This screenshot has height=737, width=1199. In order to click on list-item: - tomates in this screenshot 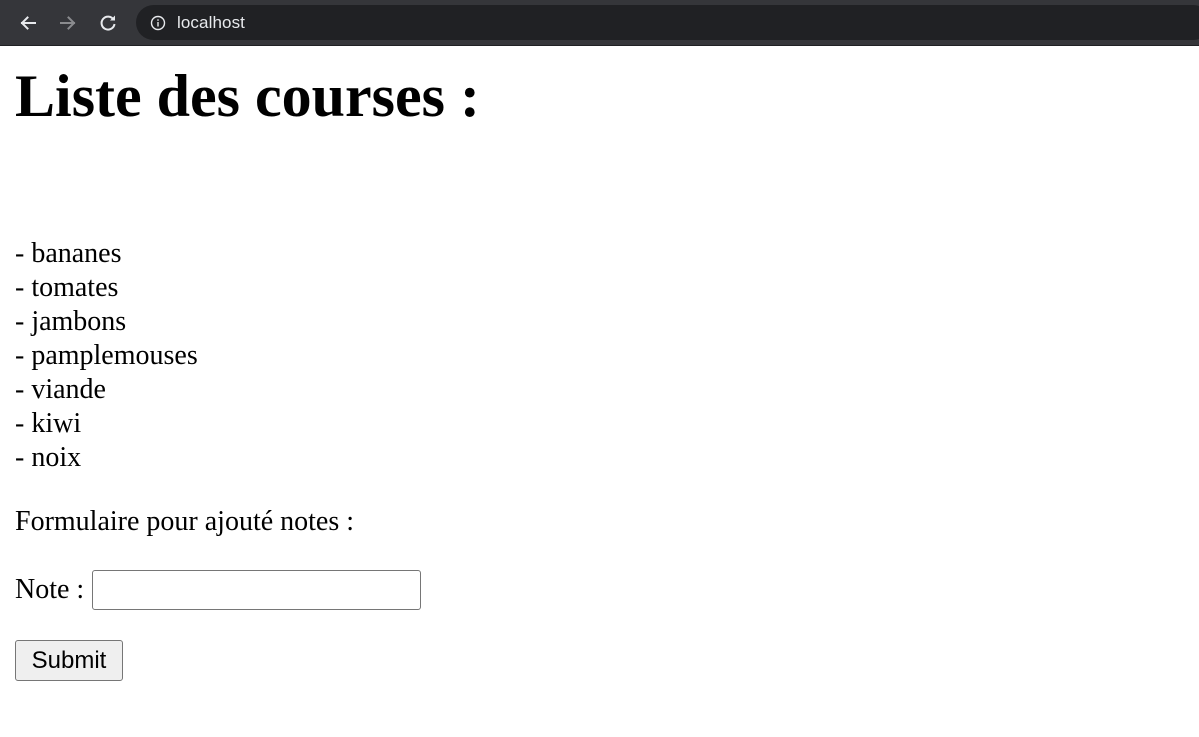, I will do `click(67, 287)`.